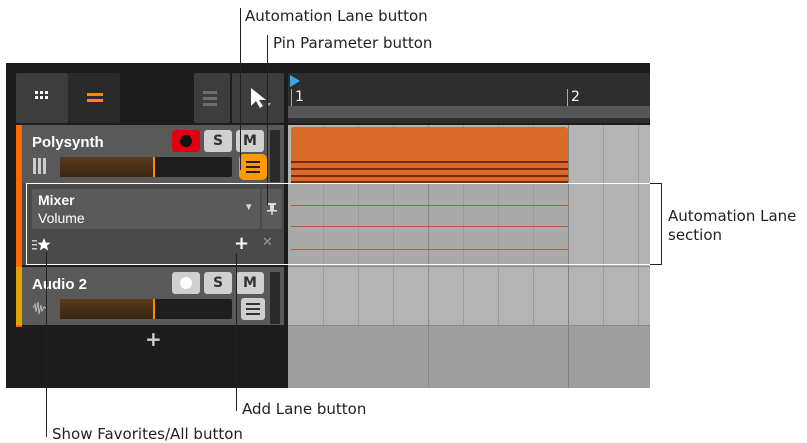  What do you see at coordinates (275, 156) in the screenshot?
I see `track-meter` at bounding box center [275, 156].